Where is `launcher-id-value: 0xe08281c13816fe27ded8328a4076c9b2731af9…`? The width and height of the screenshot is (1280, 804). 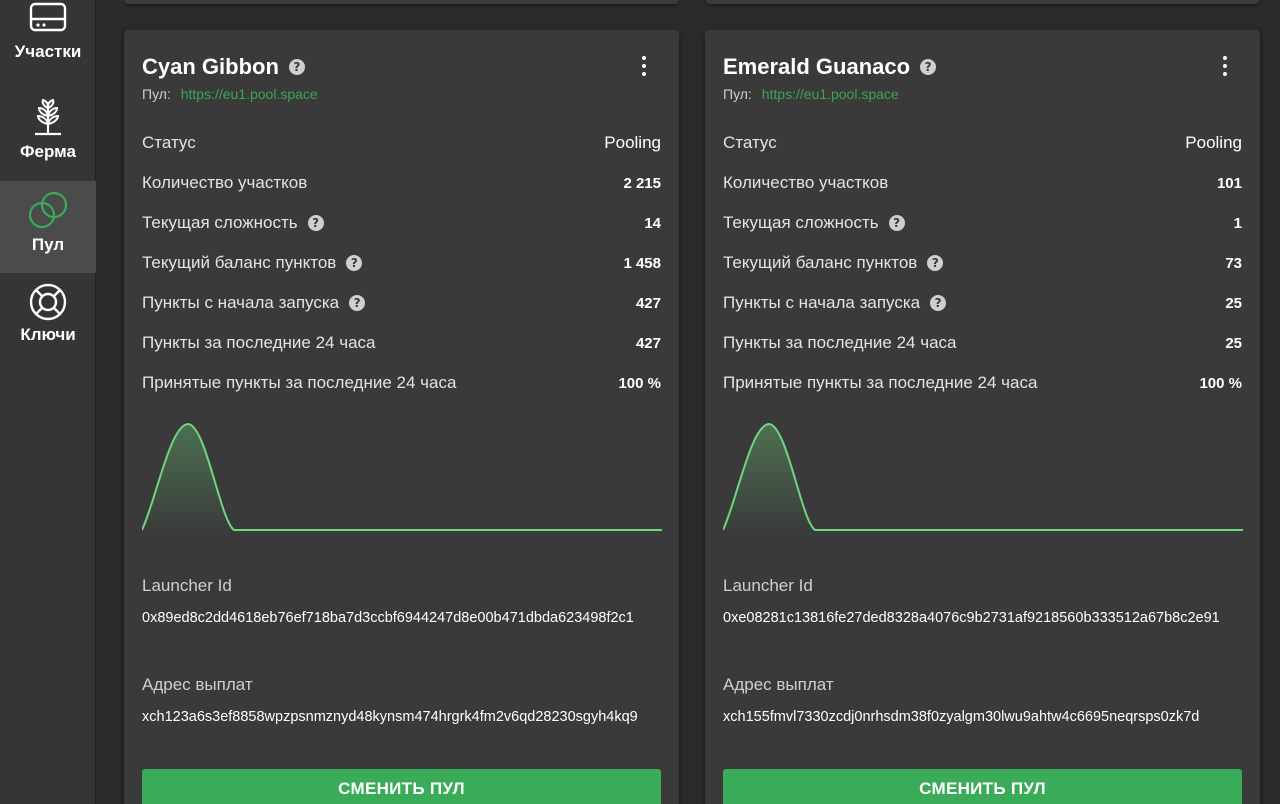
launcher-id-value: 0xe08281c13816fe27ded8328a4076c9b2731af9… is located at coordinates (971, 618).